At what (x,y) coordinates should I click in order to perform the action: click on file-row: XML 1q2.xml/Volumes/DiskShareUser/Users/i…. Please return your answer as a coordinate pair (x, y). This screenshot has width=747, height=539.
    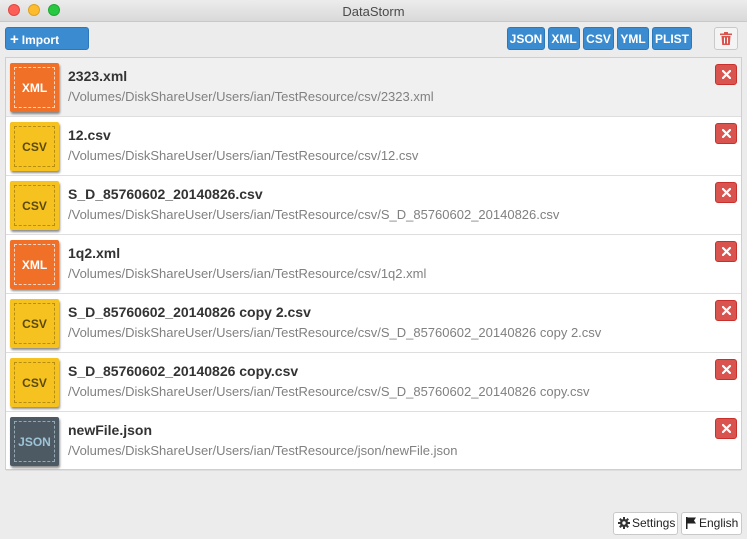
    Looking at the image, I should click on (373, 264).